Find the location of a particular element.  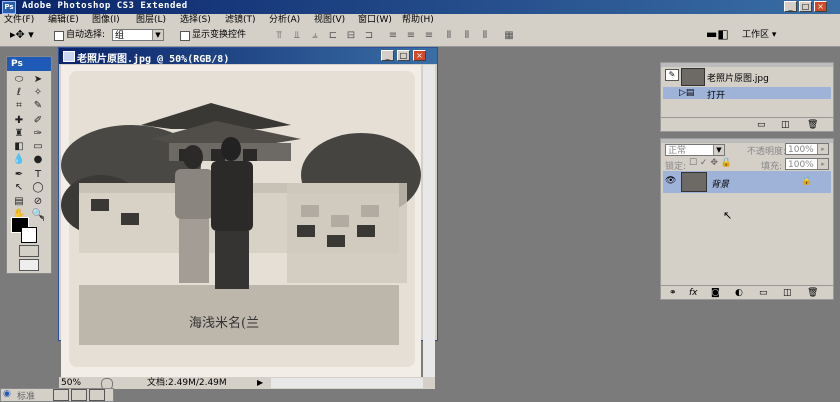

marquee-tool-icon: ⬭ is located at coordinates (19, 80).